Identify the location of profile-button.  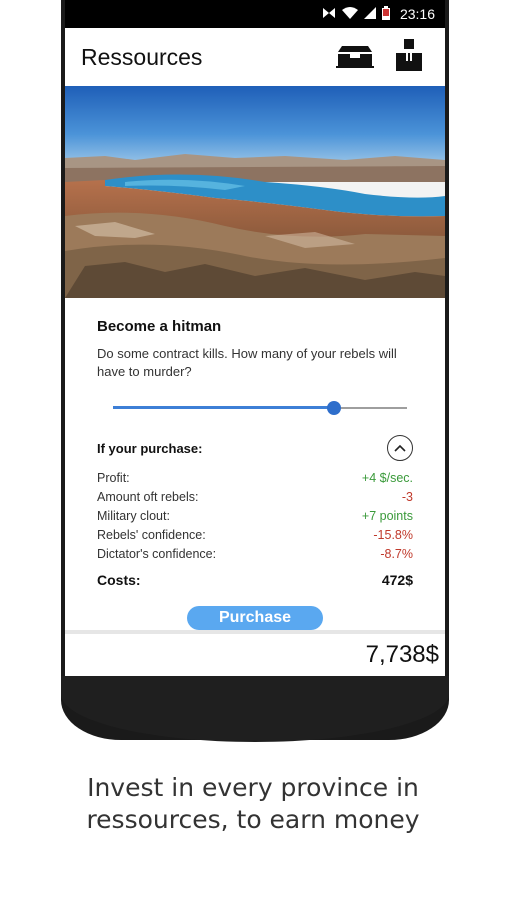
(409, 57).